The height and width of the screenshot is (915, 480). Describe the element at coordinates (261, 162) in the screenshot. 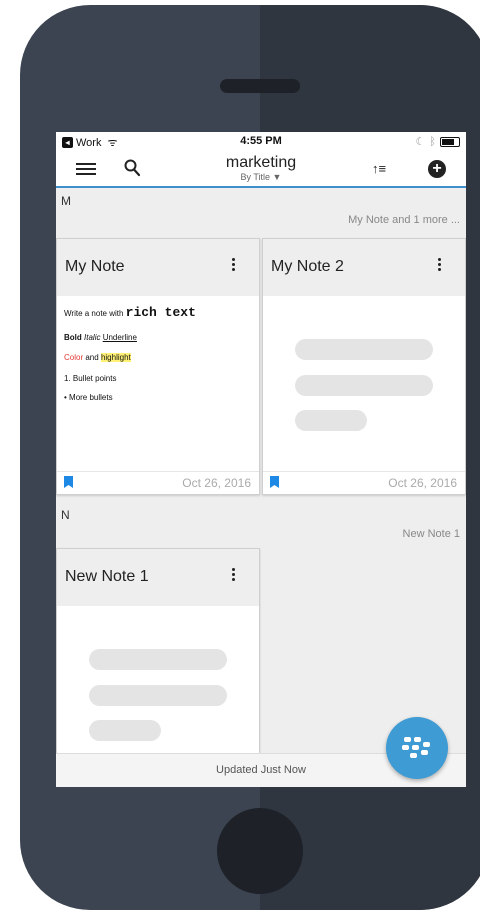

I see `page-title: marketing` at that location.